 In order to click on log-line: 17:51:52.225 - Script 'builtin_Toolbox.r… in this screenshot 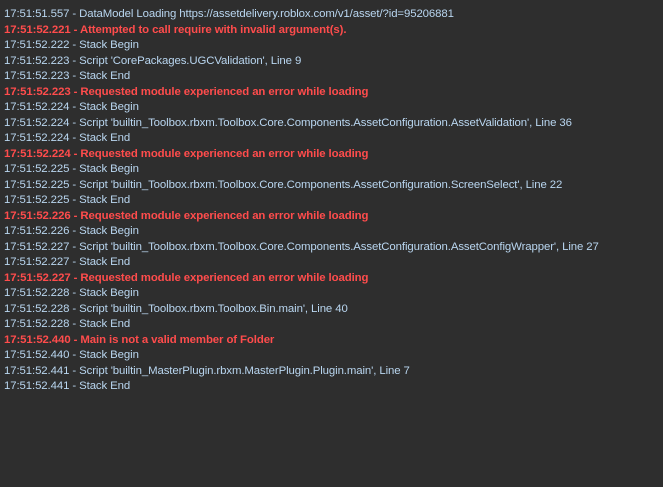, I will do `click(333, 186)`.